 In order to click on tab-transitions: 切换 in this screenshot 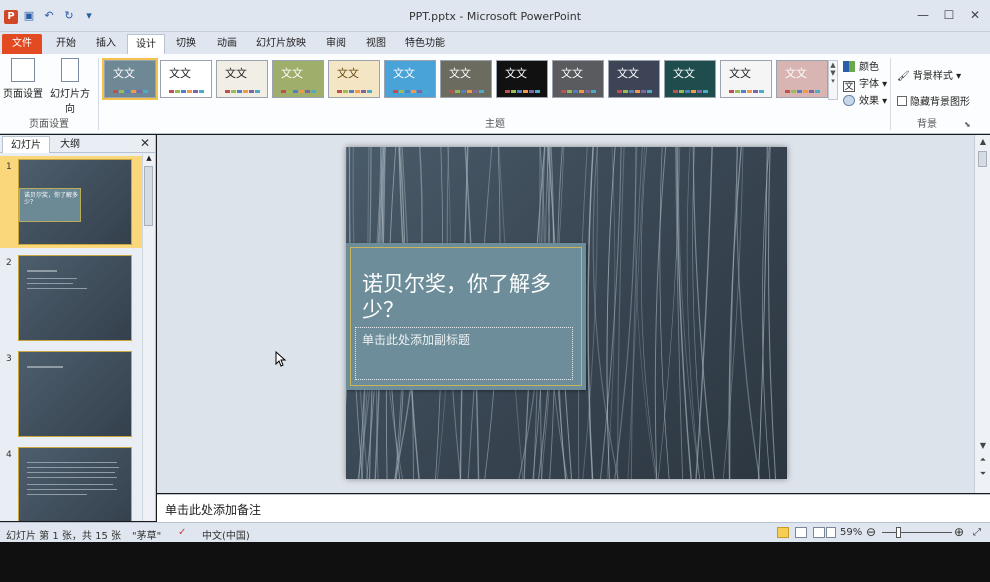, I will do `click(186, 44)`.